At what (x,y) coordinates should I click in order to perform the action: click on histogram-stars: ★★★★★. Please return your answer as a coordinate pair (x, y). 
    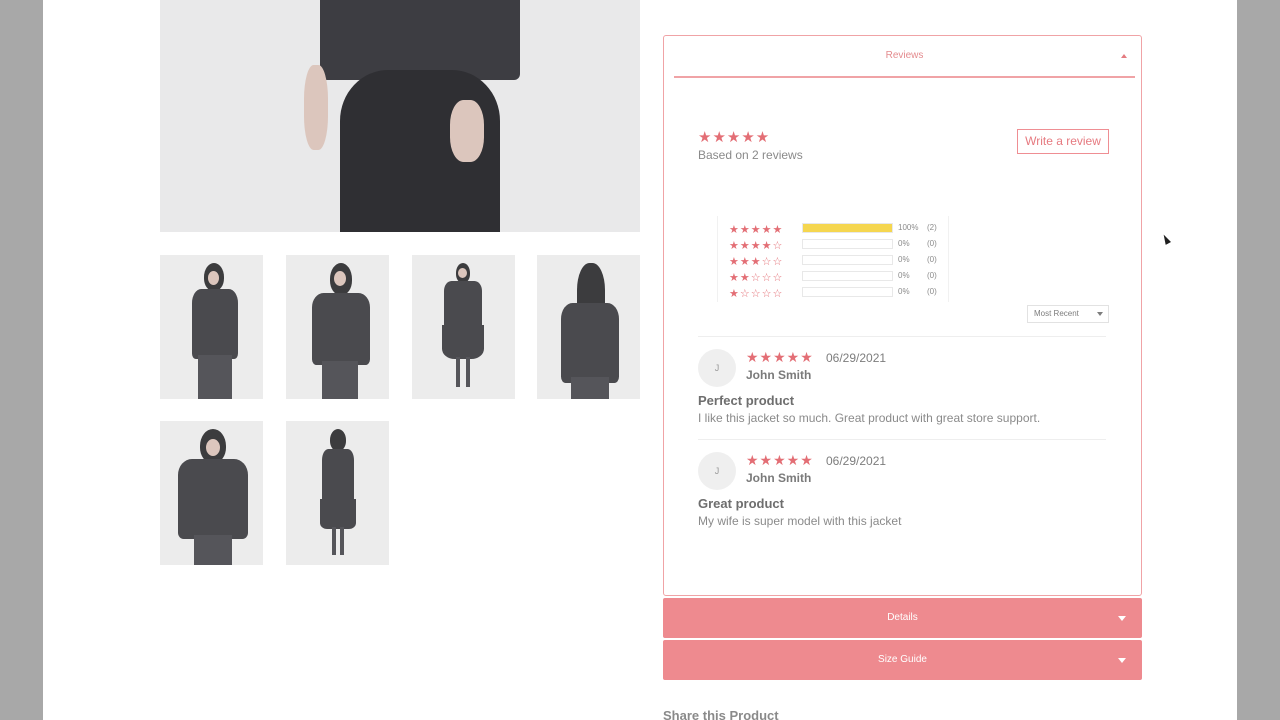
    Looking at the image, I should click on (756, 230).